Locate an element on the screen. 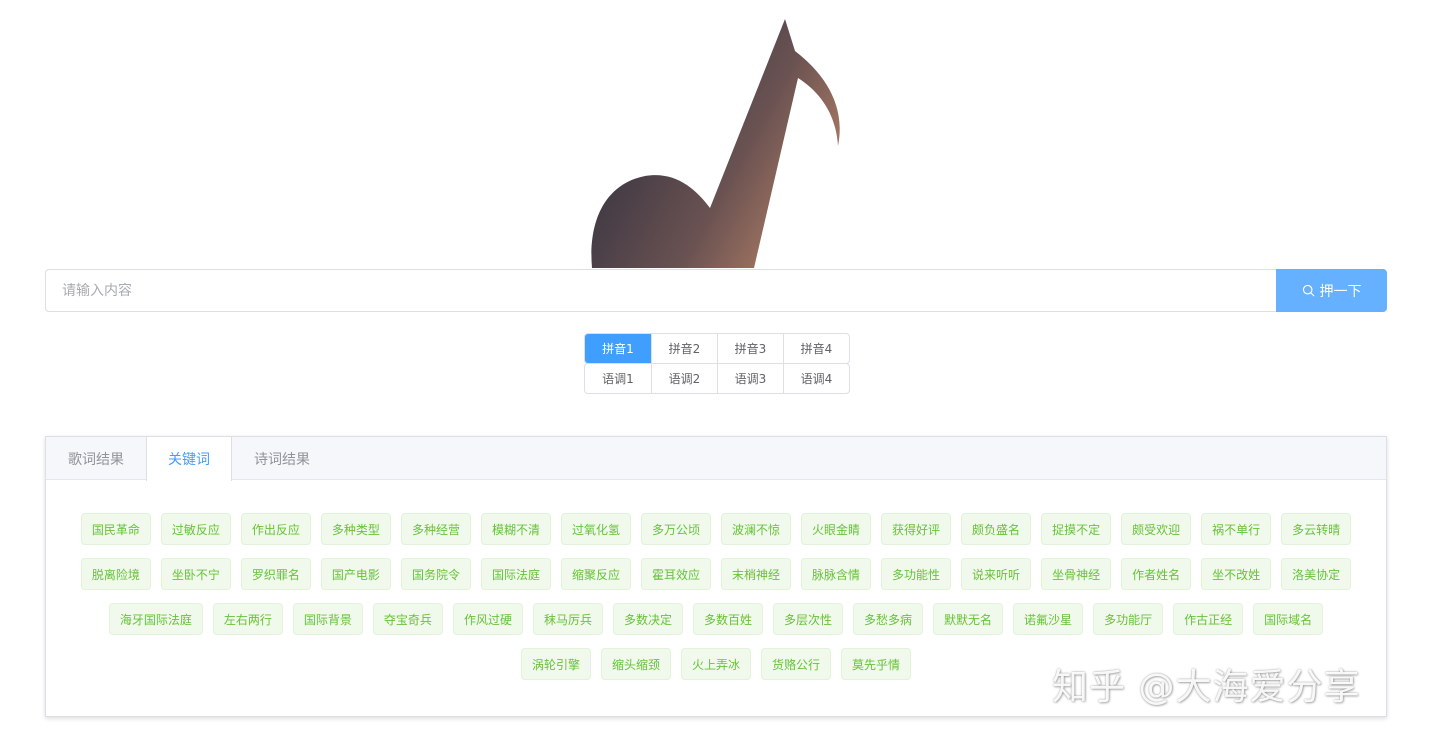 The width and height of the screenshot is (1440, 741). tone-option-2: 语调2 is located at coordinates (684, 378).